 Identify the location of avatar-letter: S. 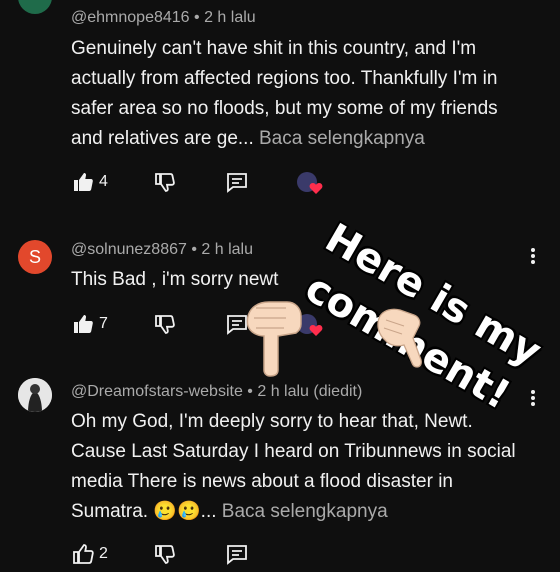
(34, 256).